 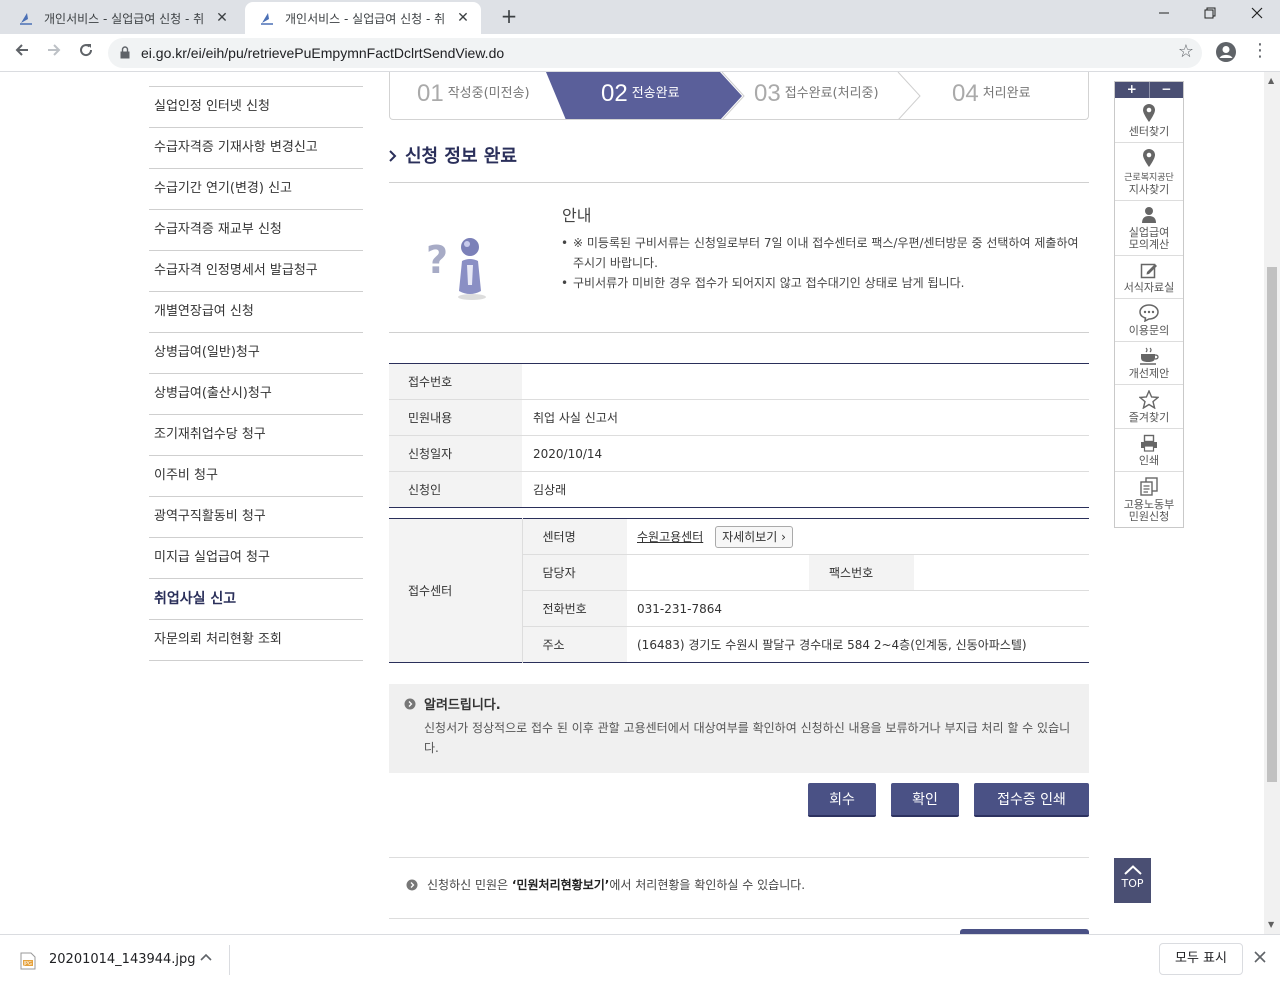 What do you see at coordinates (1149, 120) in the screenshot?
I see `quick-center-search: 센터찾기` at bounding box center [1149, 120].